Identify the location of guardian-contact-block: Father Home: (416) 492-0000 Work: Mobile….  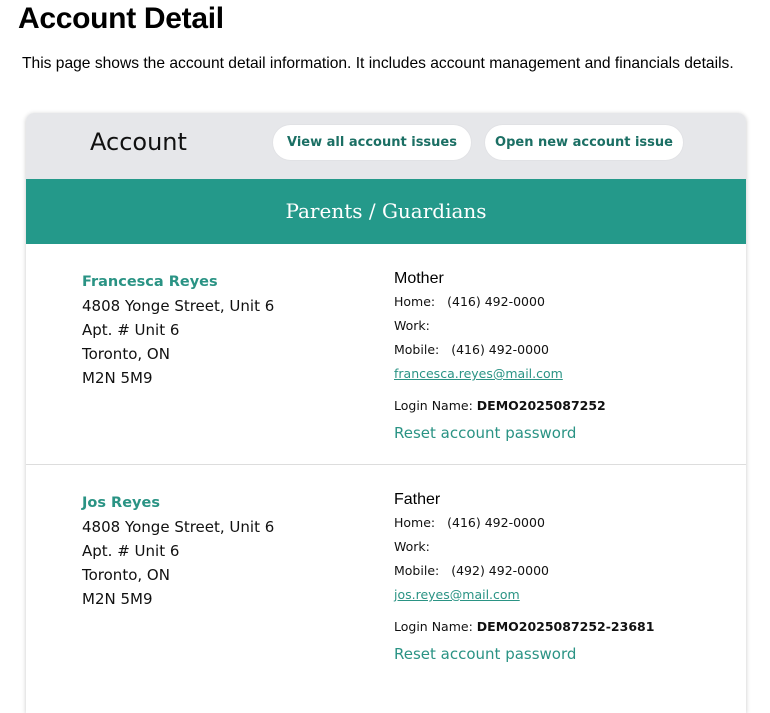
(564, 577).